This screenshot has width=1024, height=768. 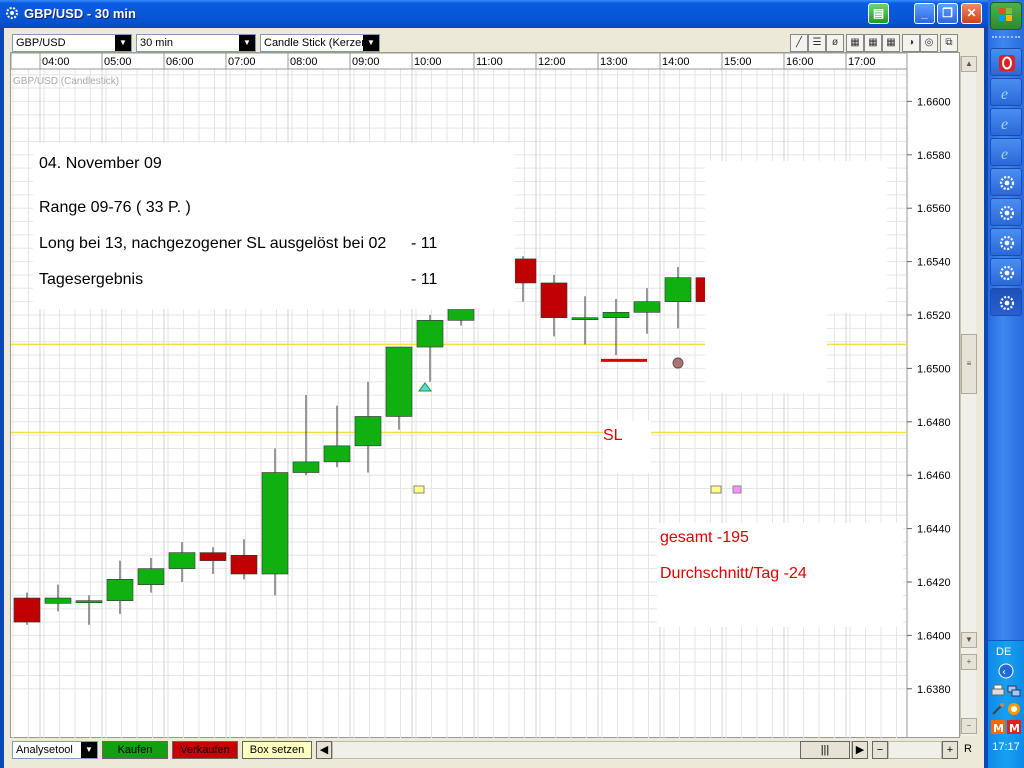 I want to click on horizontal-scrollbar, so click(x=592, y=750).